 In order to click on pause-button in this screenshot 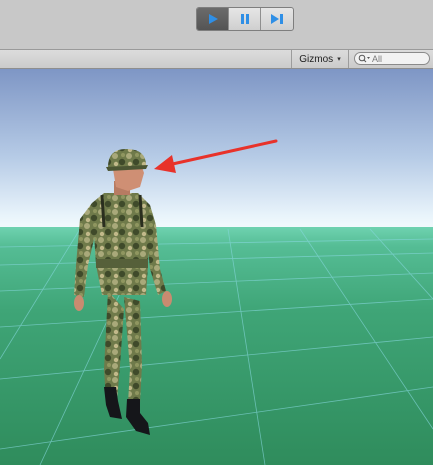, I will do `click(245, 19)`.